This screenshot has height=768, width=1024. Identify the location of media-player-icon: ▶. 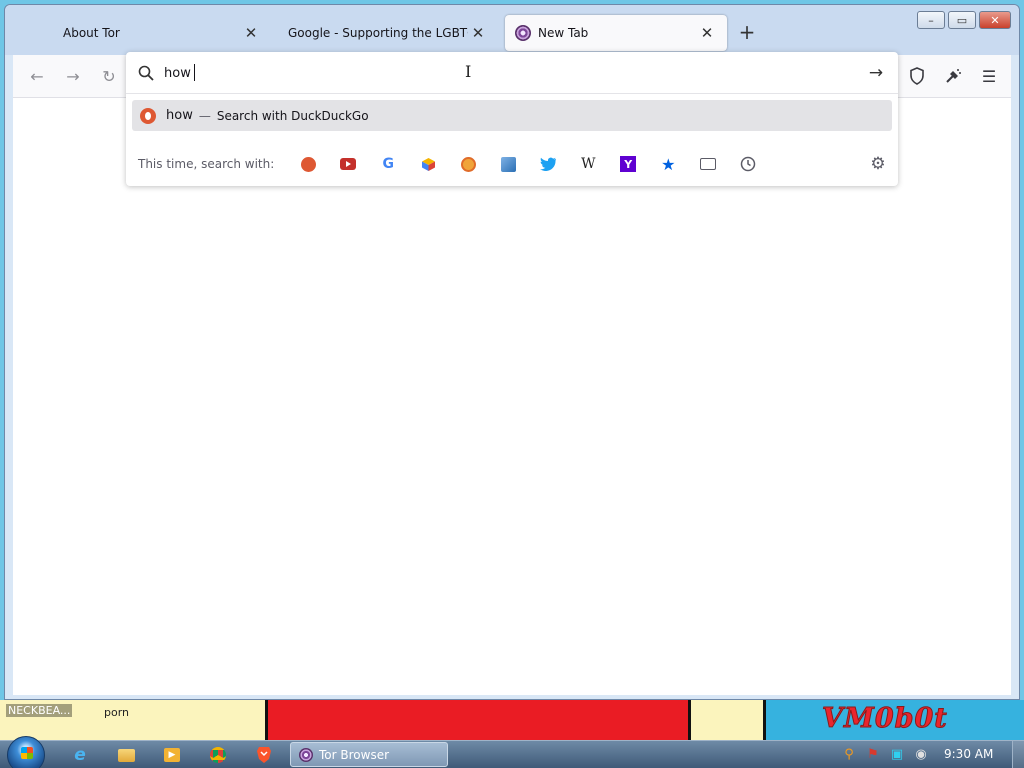
(172, 755).